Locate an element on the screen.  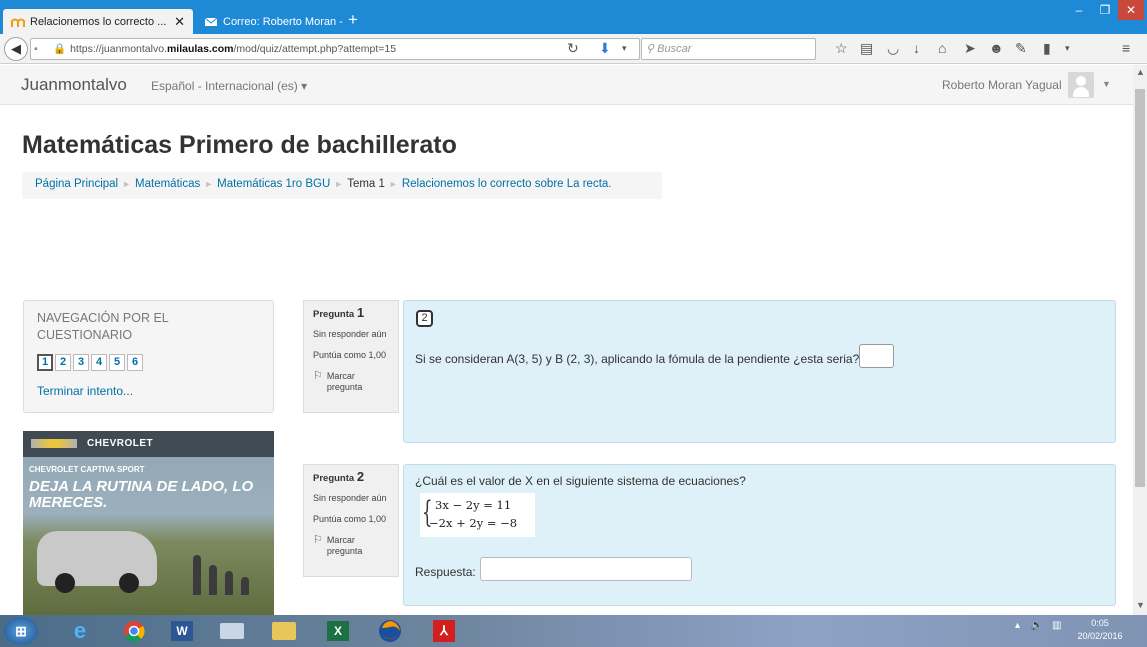
question-2-answer-input is located at coordinates (586, 569).